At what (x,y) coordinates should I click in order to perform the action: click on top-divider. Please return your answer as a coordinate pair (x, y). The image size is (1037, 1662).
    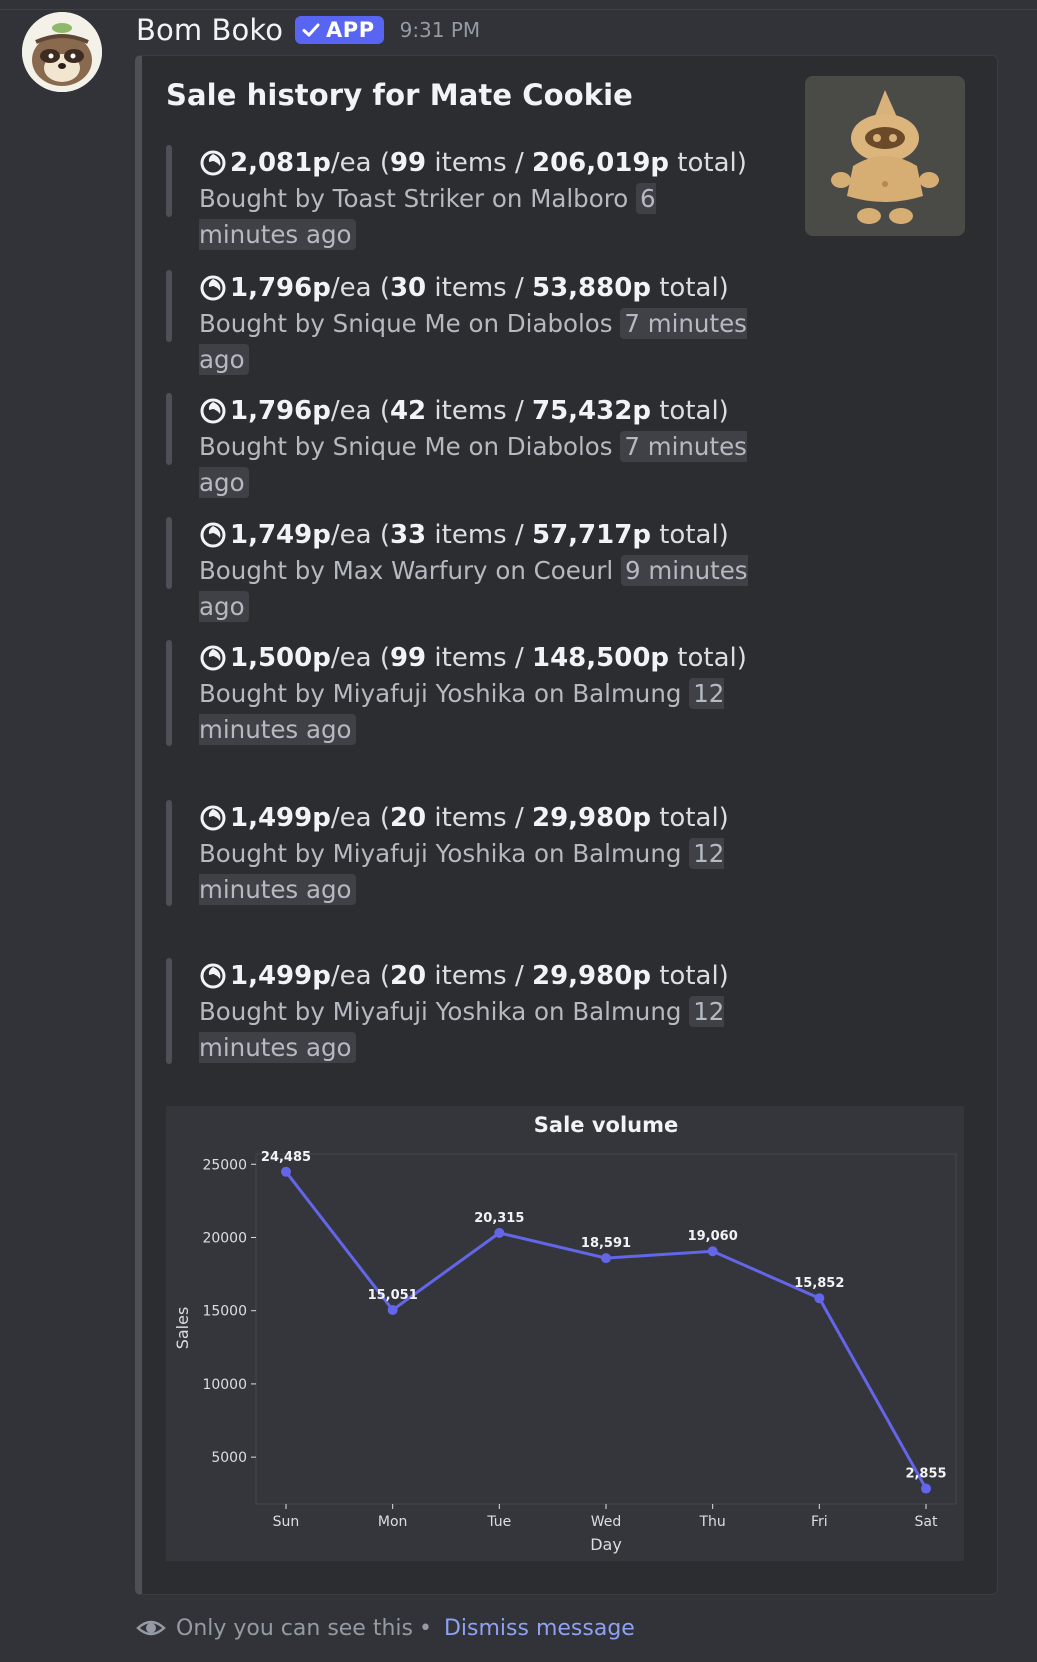
    Looking at the image, I should click on (518, 5).